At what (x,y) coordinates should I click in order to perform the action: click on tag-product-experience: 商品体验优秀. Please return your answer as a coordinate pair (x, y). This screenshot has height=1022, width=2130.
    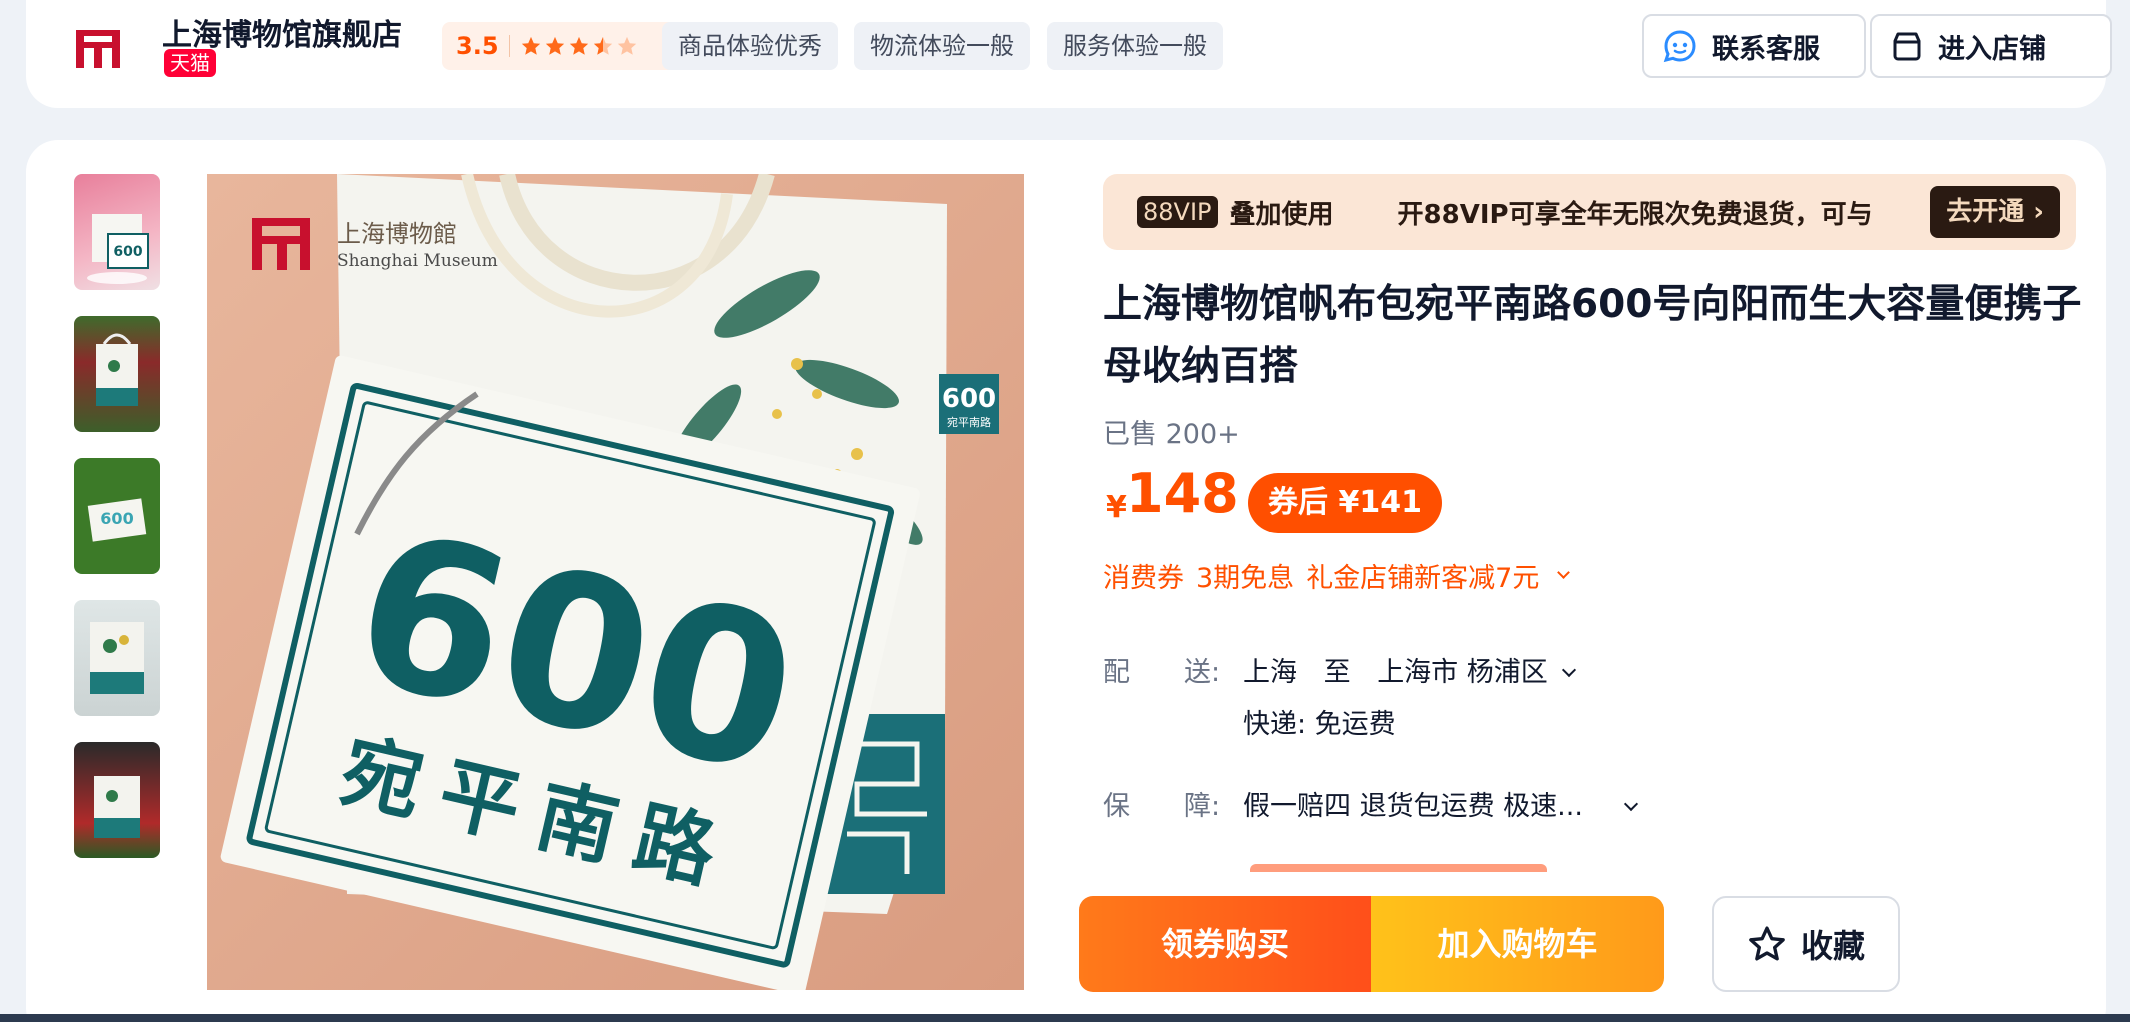
    Looking at the image, I should click on (750, 46).